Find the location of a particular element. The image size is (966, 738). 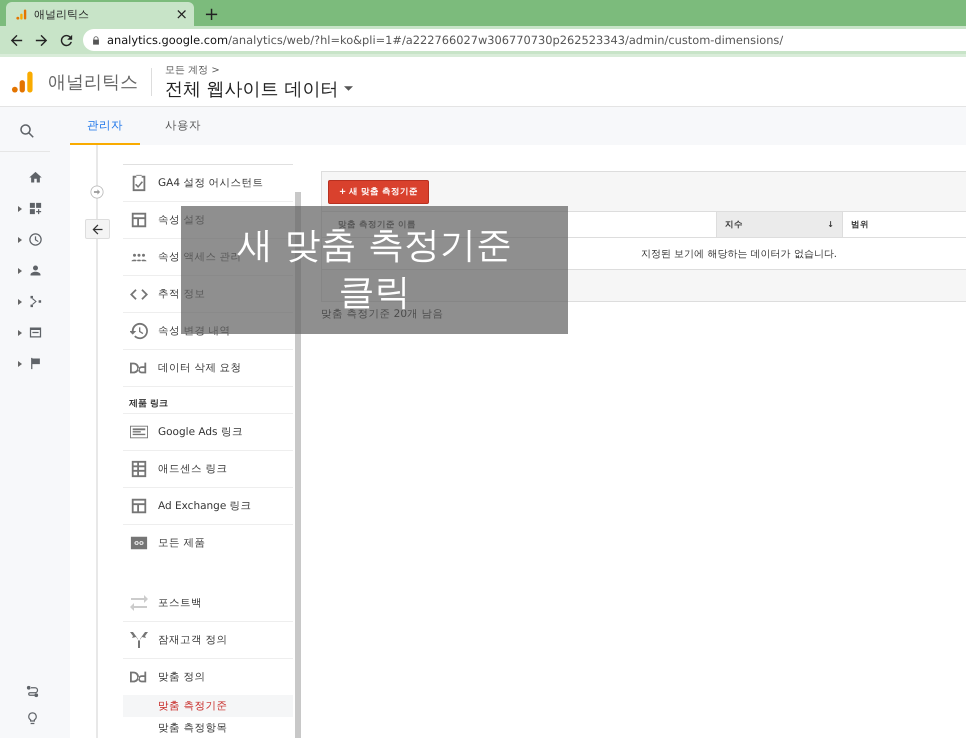

new-tab-button: + is located at coordinates (212, 15).